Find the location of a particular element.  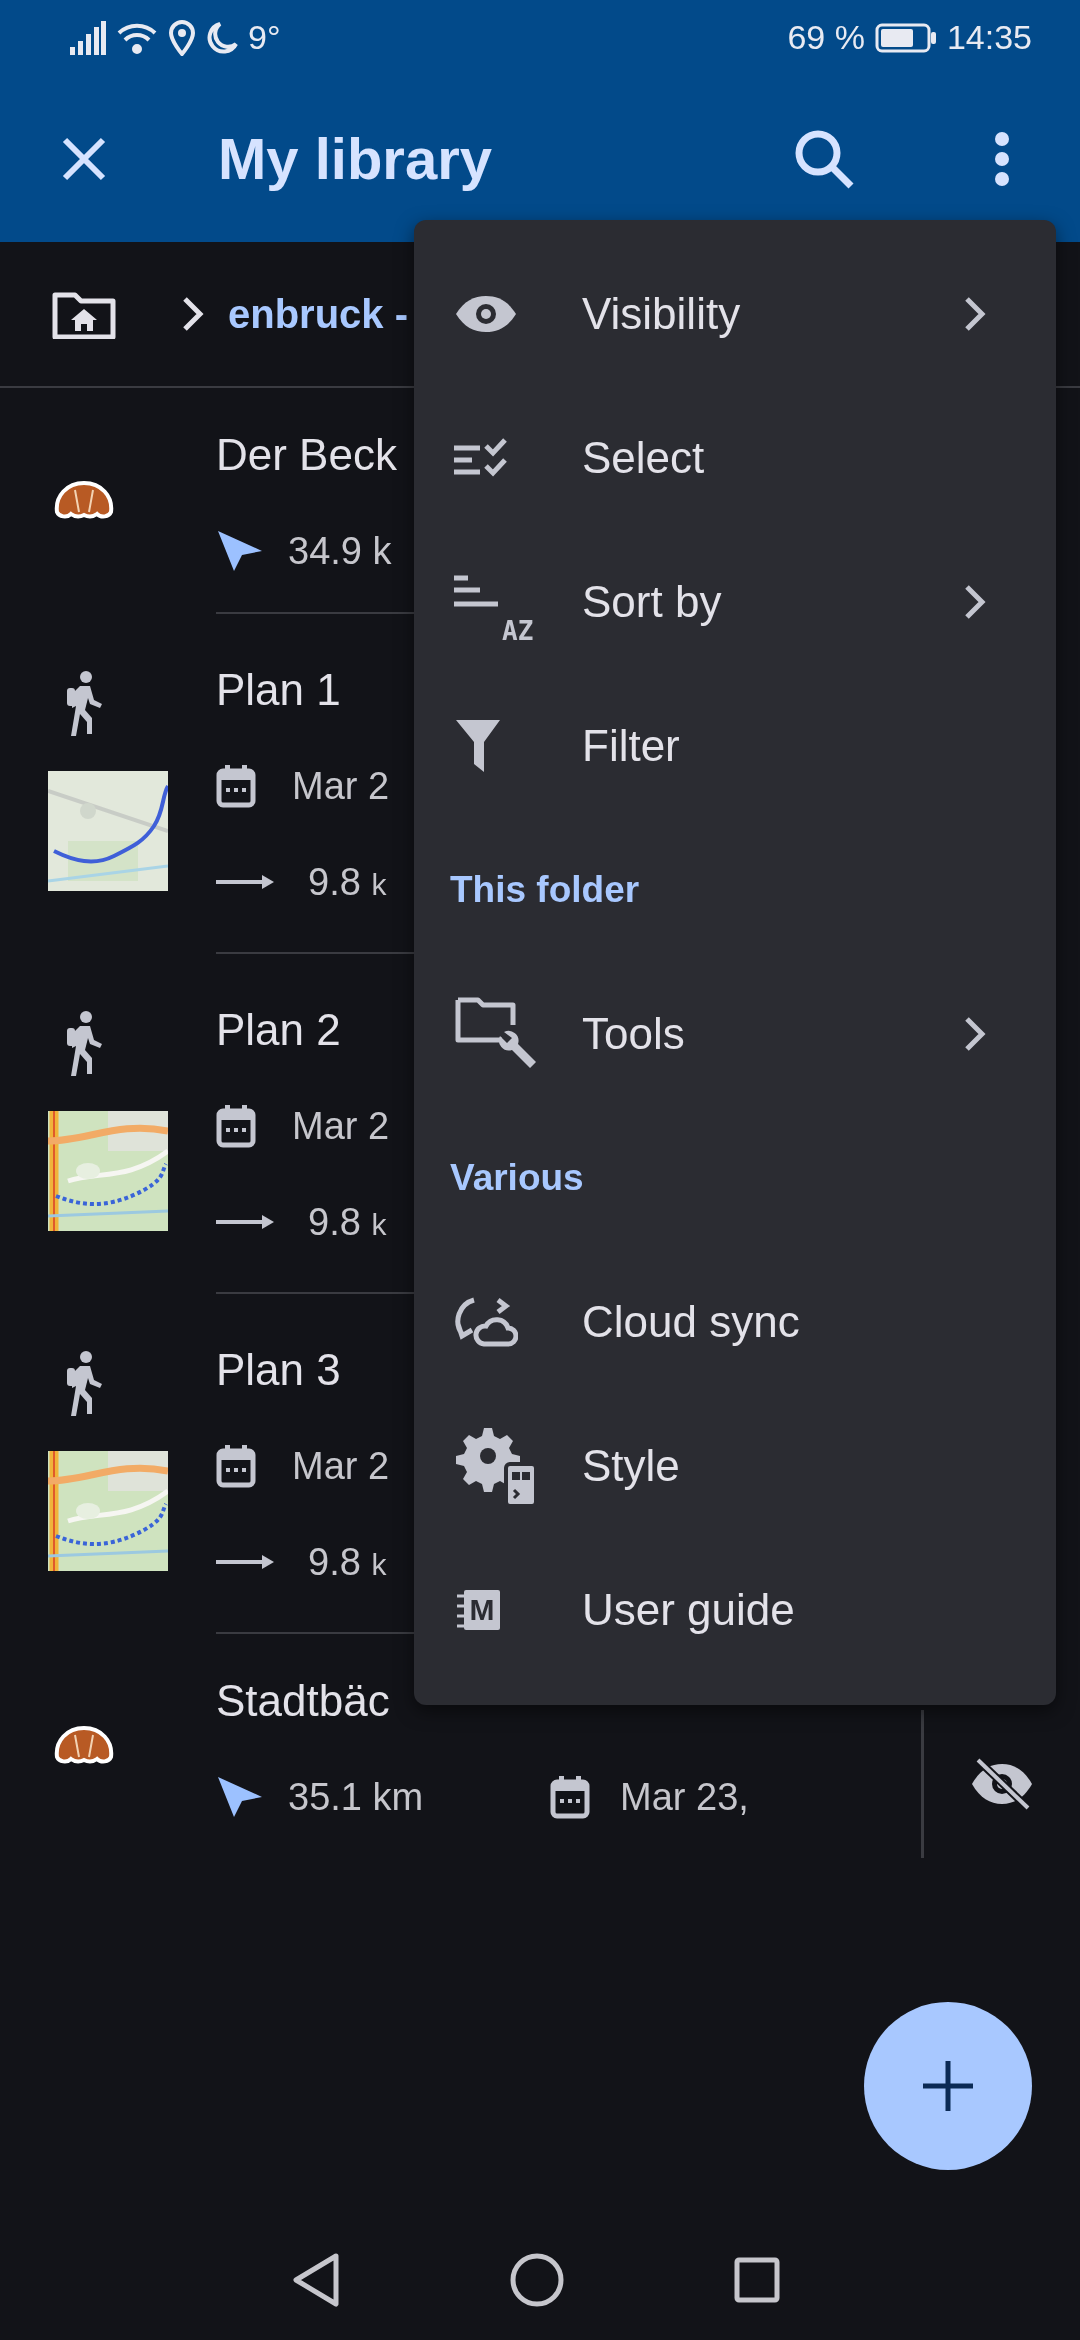

hidden-icon is located at coordinates (1002, 1784).